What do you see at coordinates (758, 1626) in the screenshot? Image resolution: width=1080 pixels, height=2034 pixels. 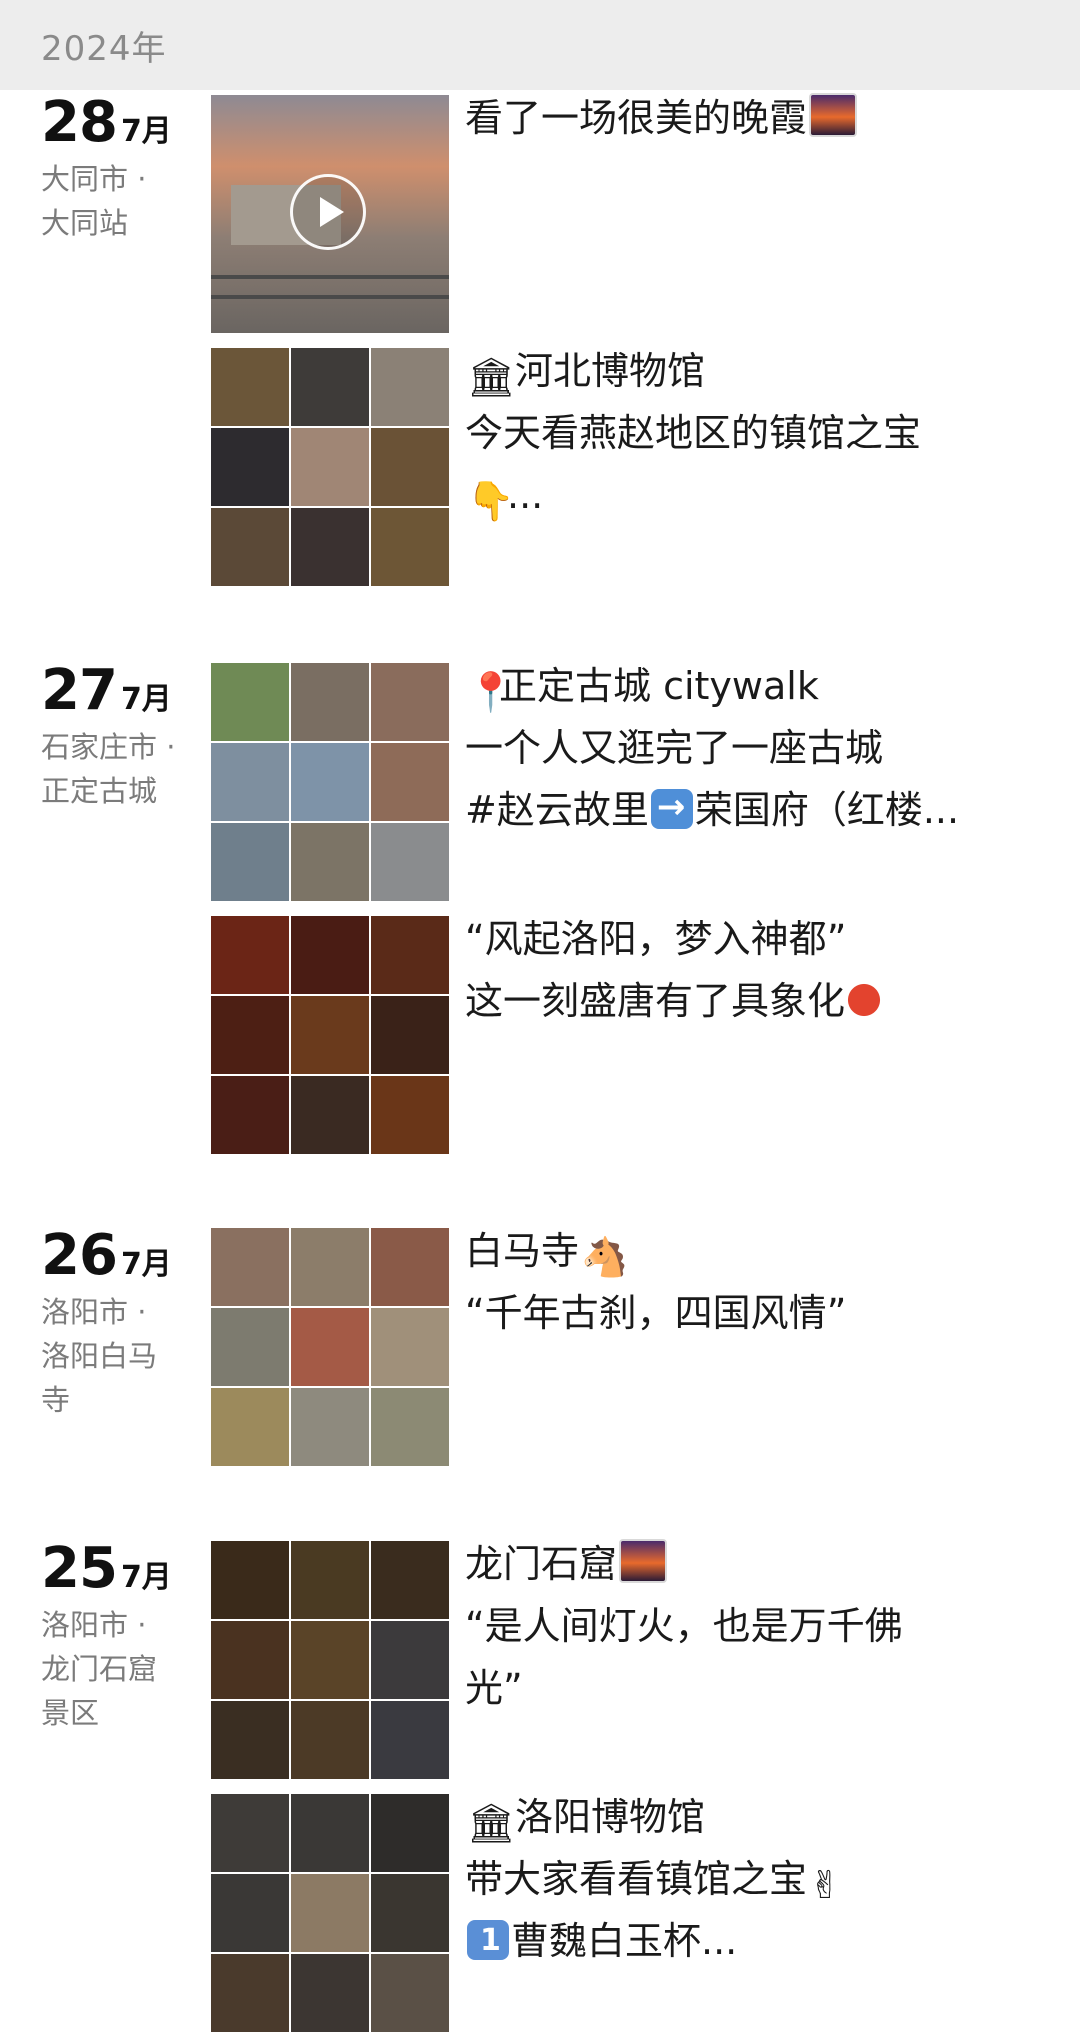 I see `post-text: 龙门石窟 “是人间灯火，也是万千佛 光”` at bounding box center [758, 1626].